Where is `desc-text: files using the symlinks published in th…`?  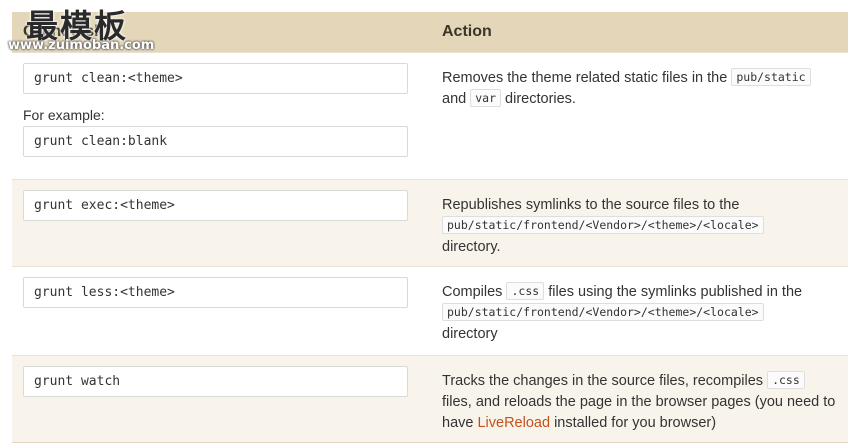
desc-text: files using the symlinks published in th… is located at coordinates (675, 292).